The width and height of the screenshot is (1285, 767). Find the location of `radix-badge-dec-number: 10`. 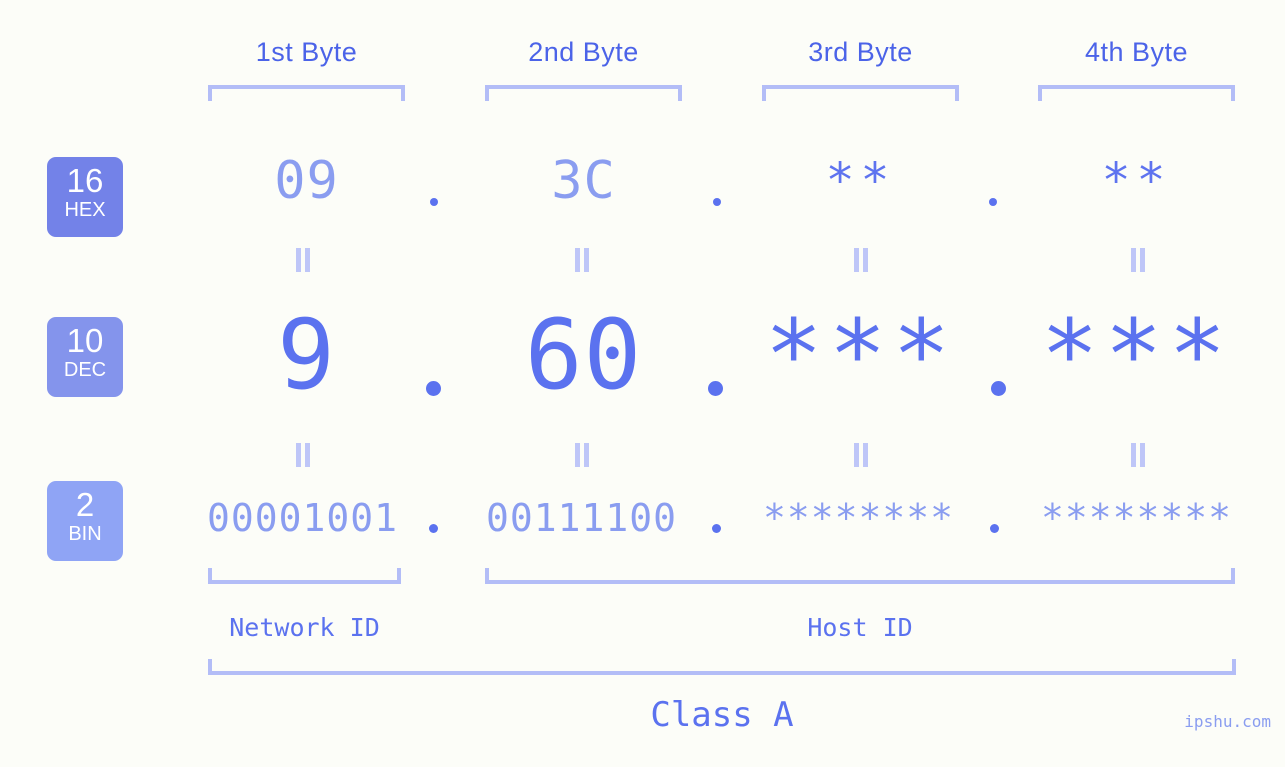

radix-badge-dec-number: 10 is located at coordinates (85, 340).